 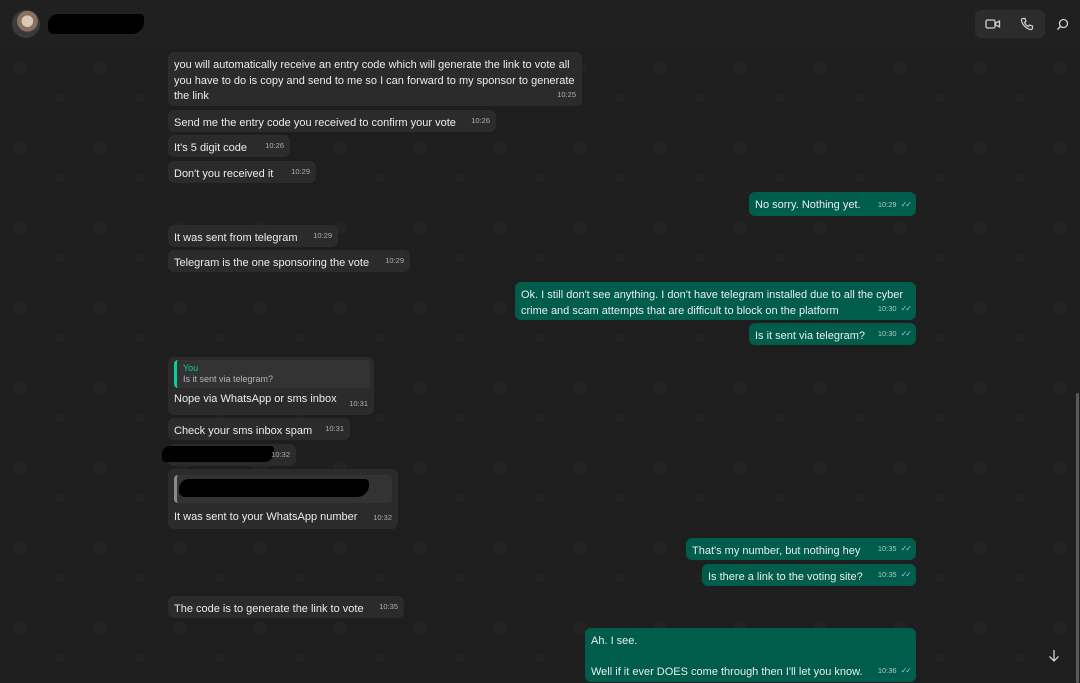 I want to click on message-text: Nope via WhatsApp or sms inbox, so click(x=255, y=399).